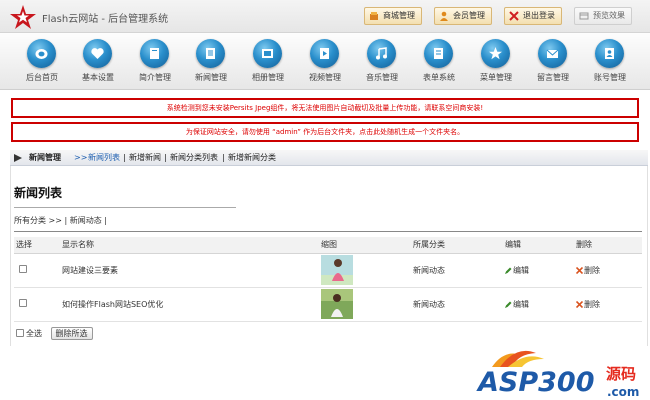 This screenshot has width=650, height=400. Describe the element at coordinates (38, 193) in the screenshot. I see `page-title: 新闻列表` at that location.